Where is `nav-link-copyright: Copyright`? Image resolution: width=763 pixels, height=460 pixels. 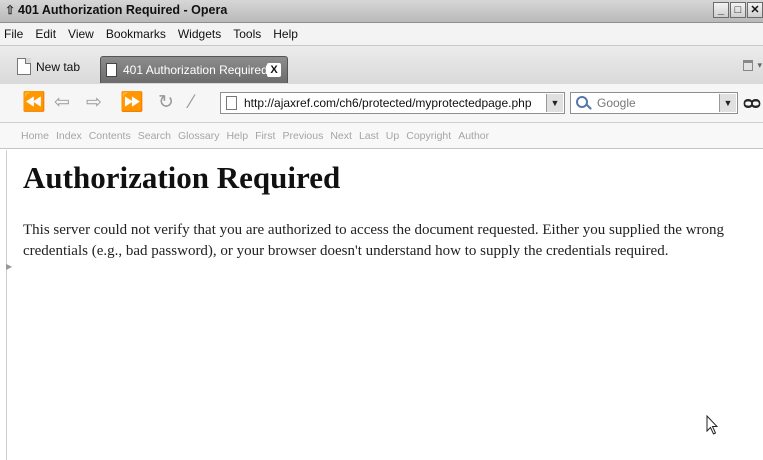
nav-link-copyright: Copyright is located at coordinates (428, 136).